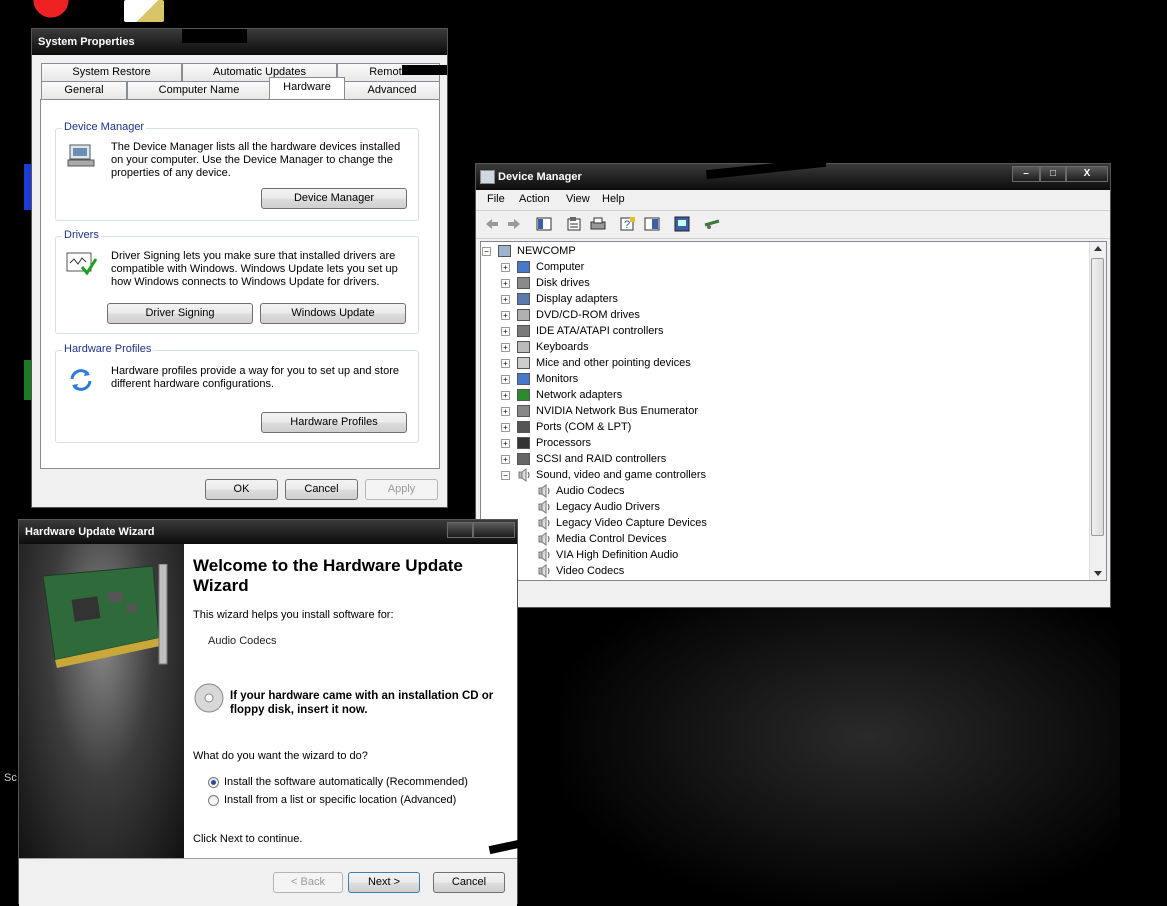 The height and width of the screenshot is (906, 1167). Describe the element at coordinates (574, 224) in the screenshot. I see `properties-icon` at that location.